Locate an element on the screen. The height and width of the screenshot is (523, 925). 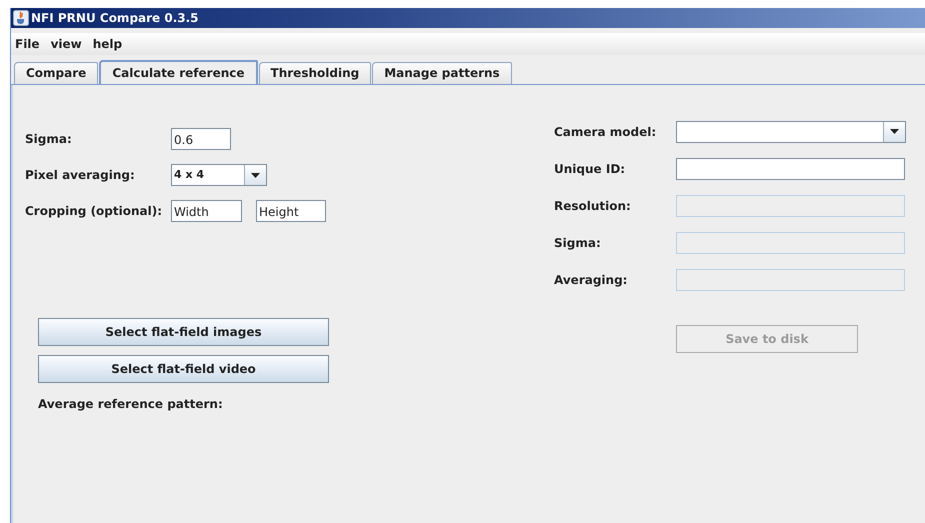
field-label: Pixel averaging: is located at coordinates (80, 175).